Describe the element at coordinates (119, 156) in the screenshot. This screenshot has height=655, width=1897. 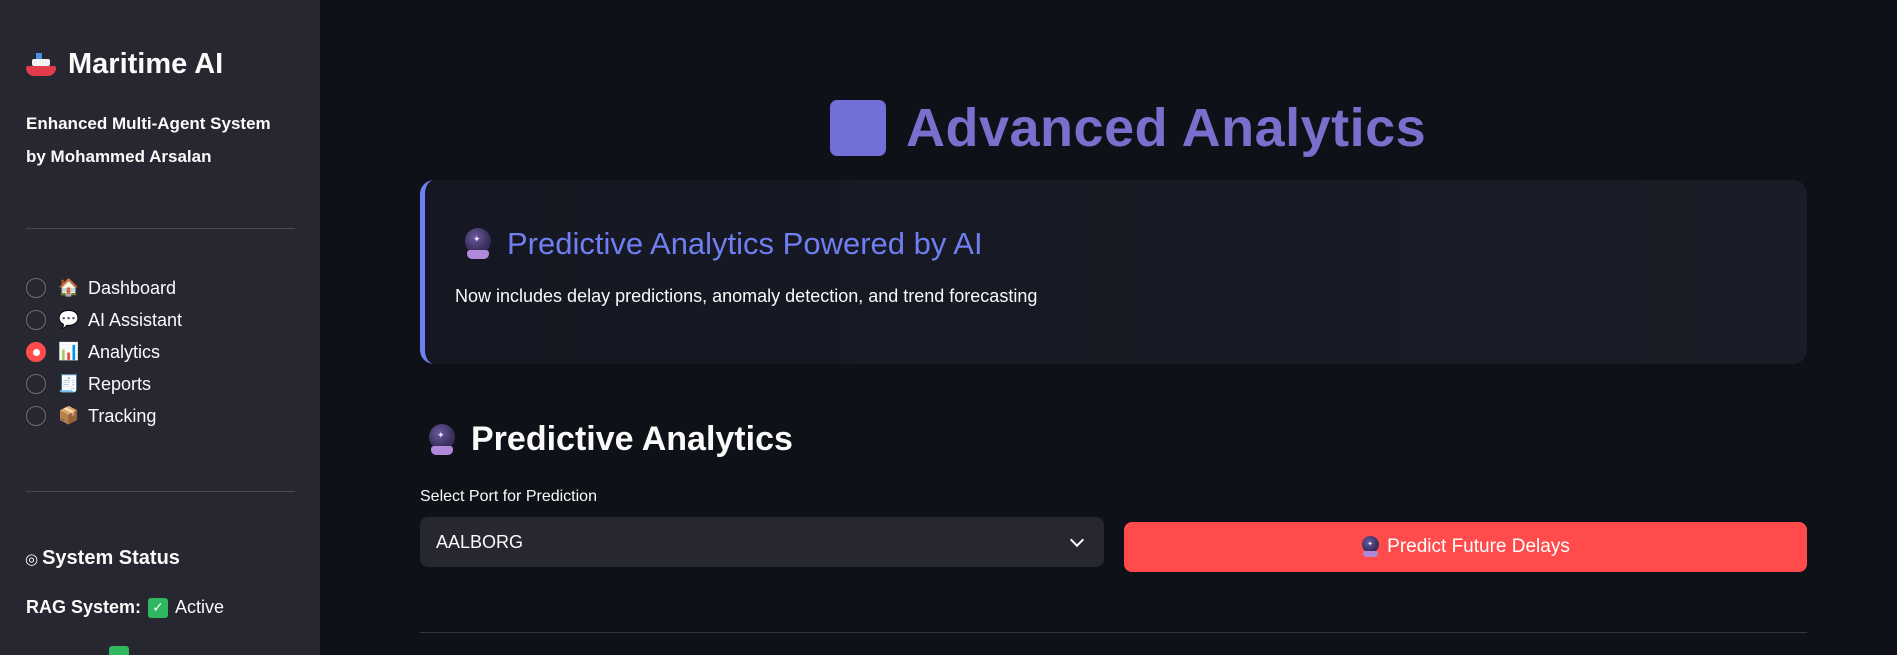
I see `subtitle-line-2: by Mohammed Arsalan` at that location.